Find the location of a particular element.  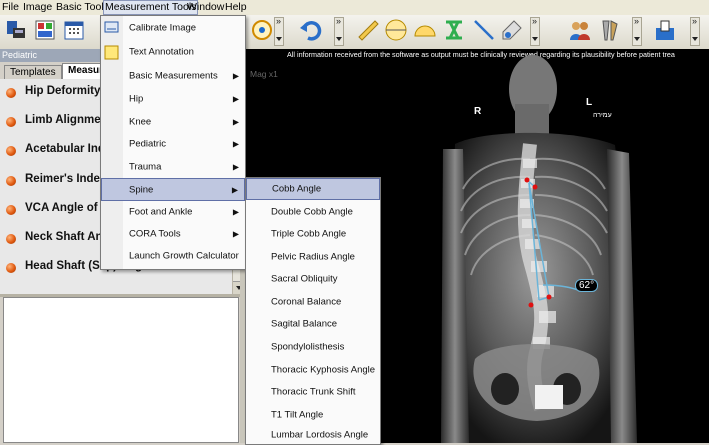

menu-item-label: Lumbar Lordosis Angle is located at coordinates (320, 435).